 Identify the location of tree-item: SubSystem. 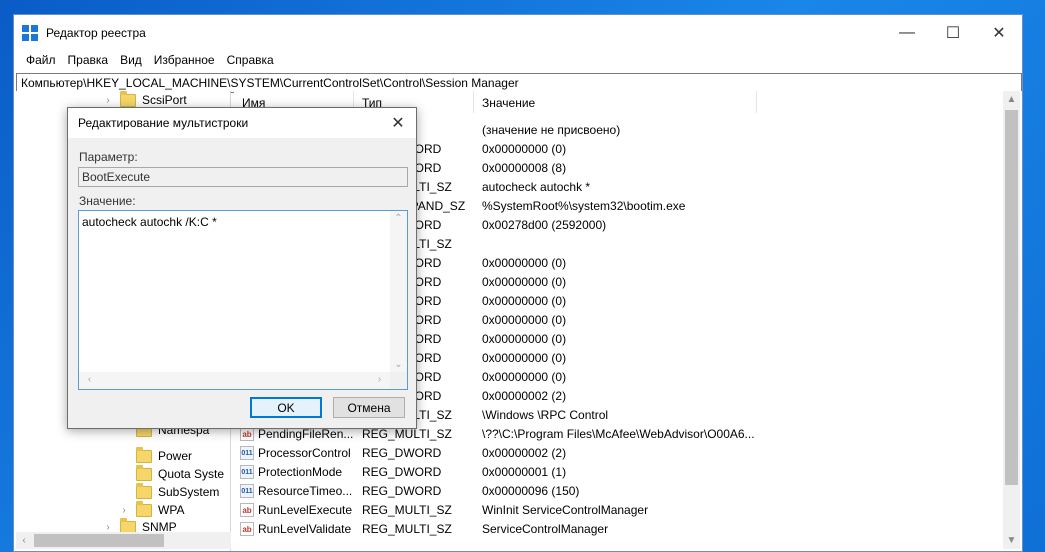
(169, 491).